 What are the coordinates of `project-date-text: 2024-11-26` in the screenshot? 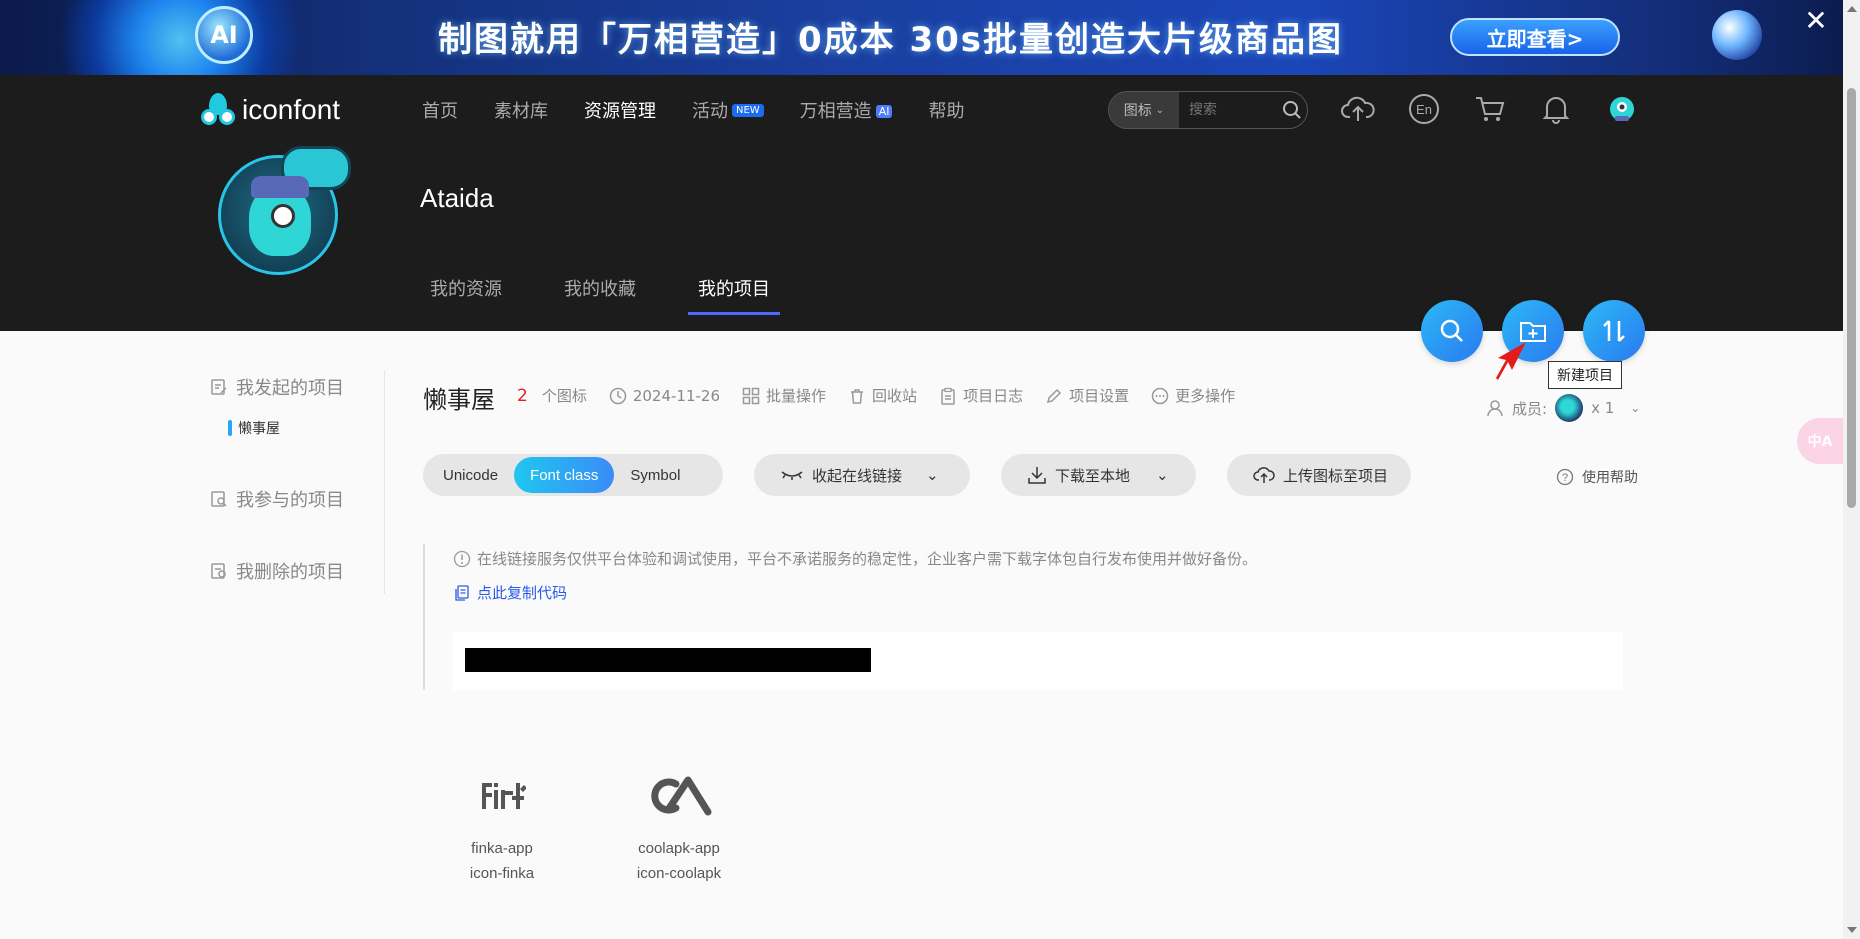 It's located at (676, 395).